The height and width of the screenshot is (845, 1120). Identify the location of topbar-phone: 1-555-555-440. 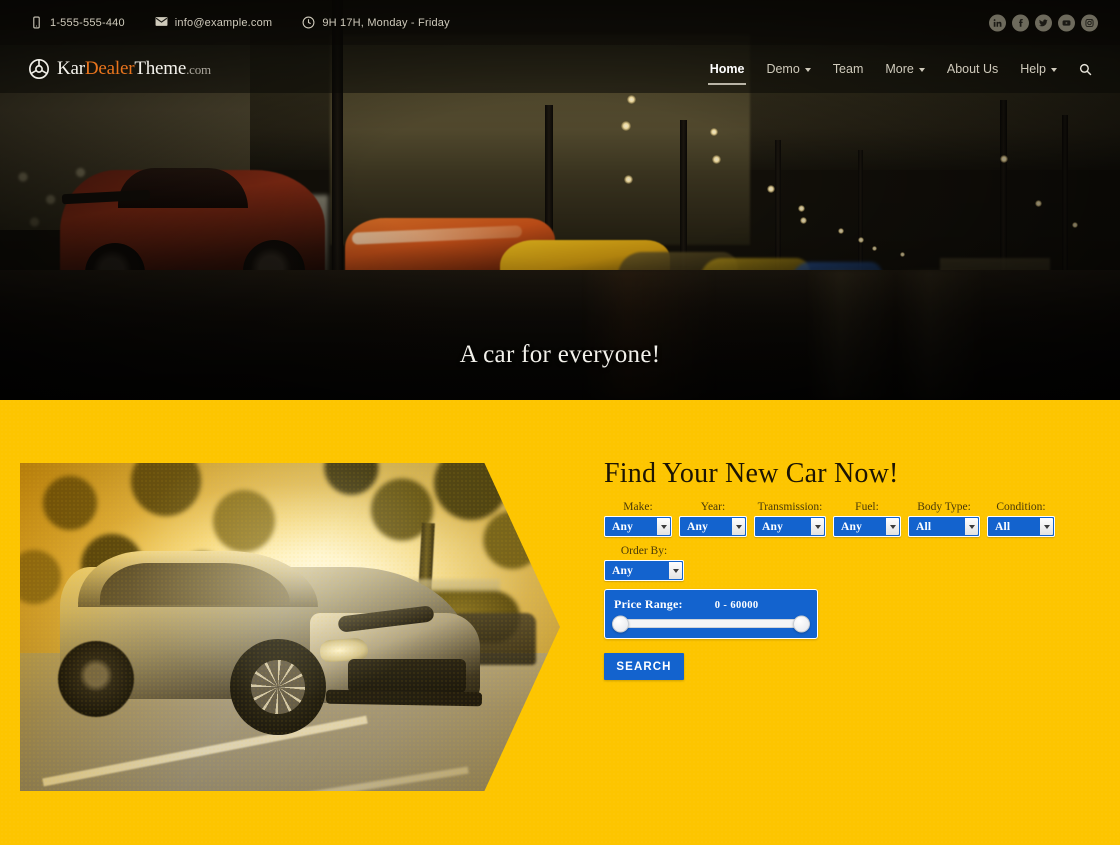
(77, 22).